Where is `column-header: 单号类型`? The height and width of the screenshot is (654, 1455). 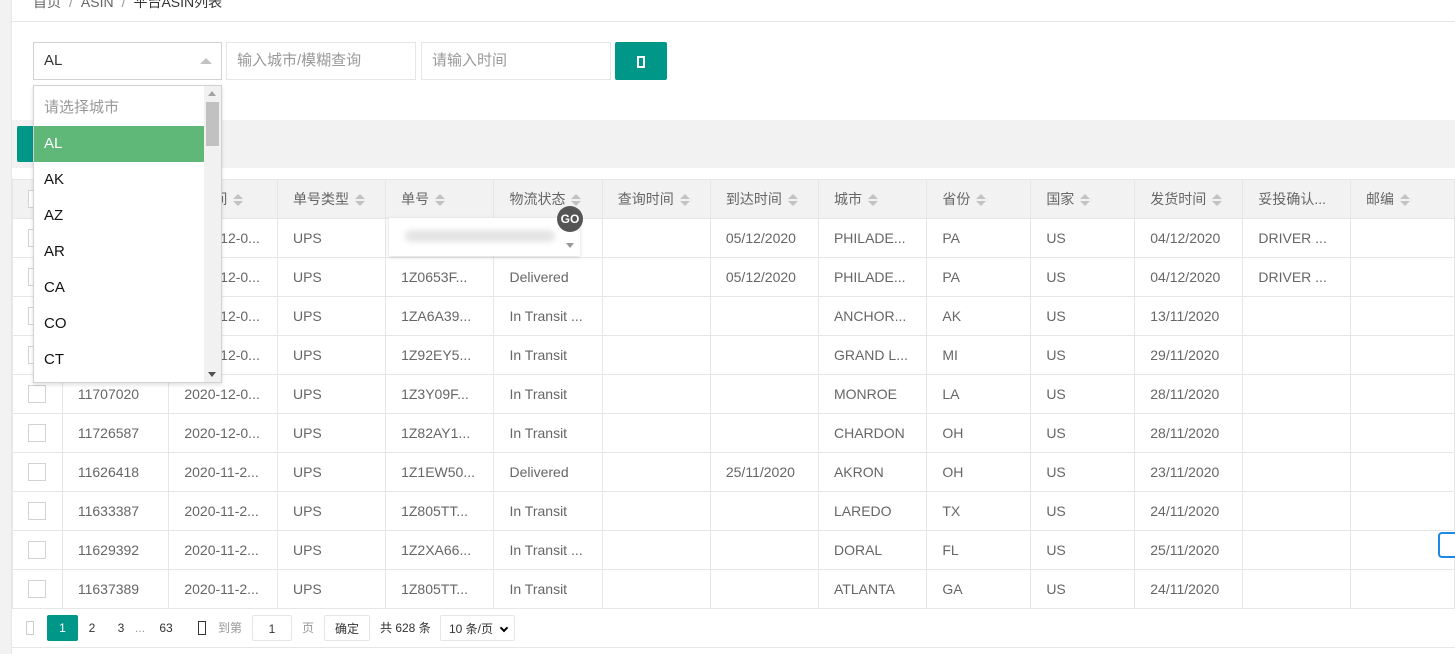 column-header: 单号类型 is located at coordinates (331, 199).